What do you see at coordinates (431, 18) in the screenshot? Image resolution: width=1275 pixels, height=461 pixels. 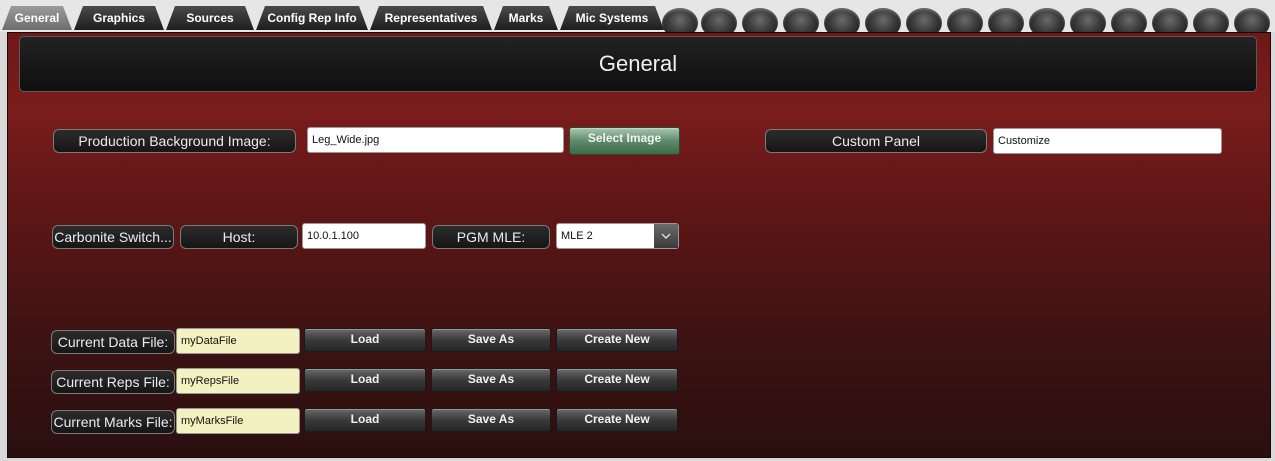 I see `tab-representatives: Representatives` at bounding box center [431, 18].